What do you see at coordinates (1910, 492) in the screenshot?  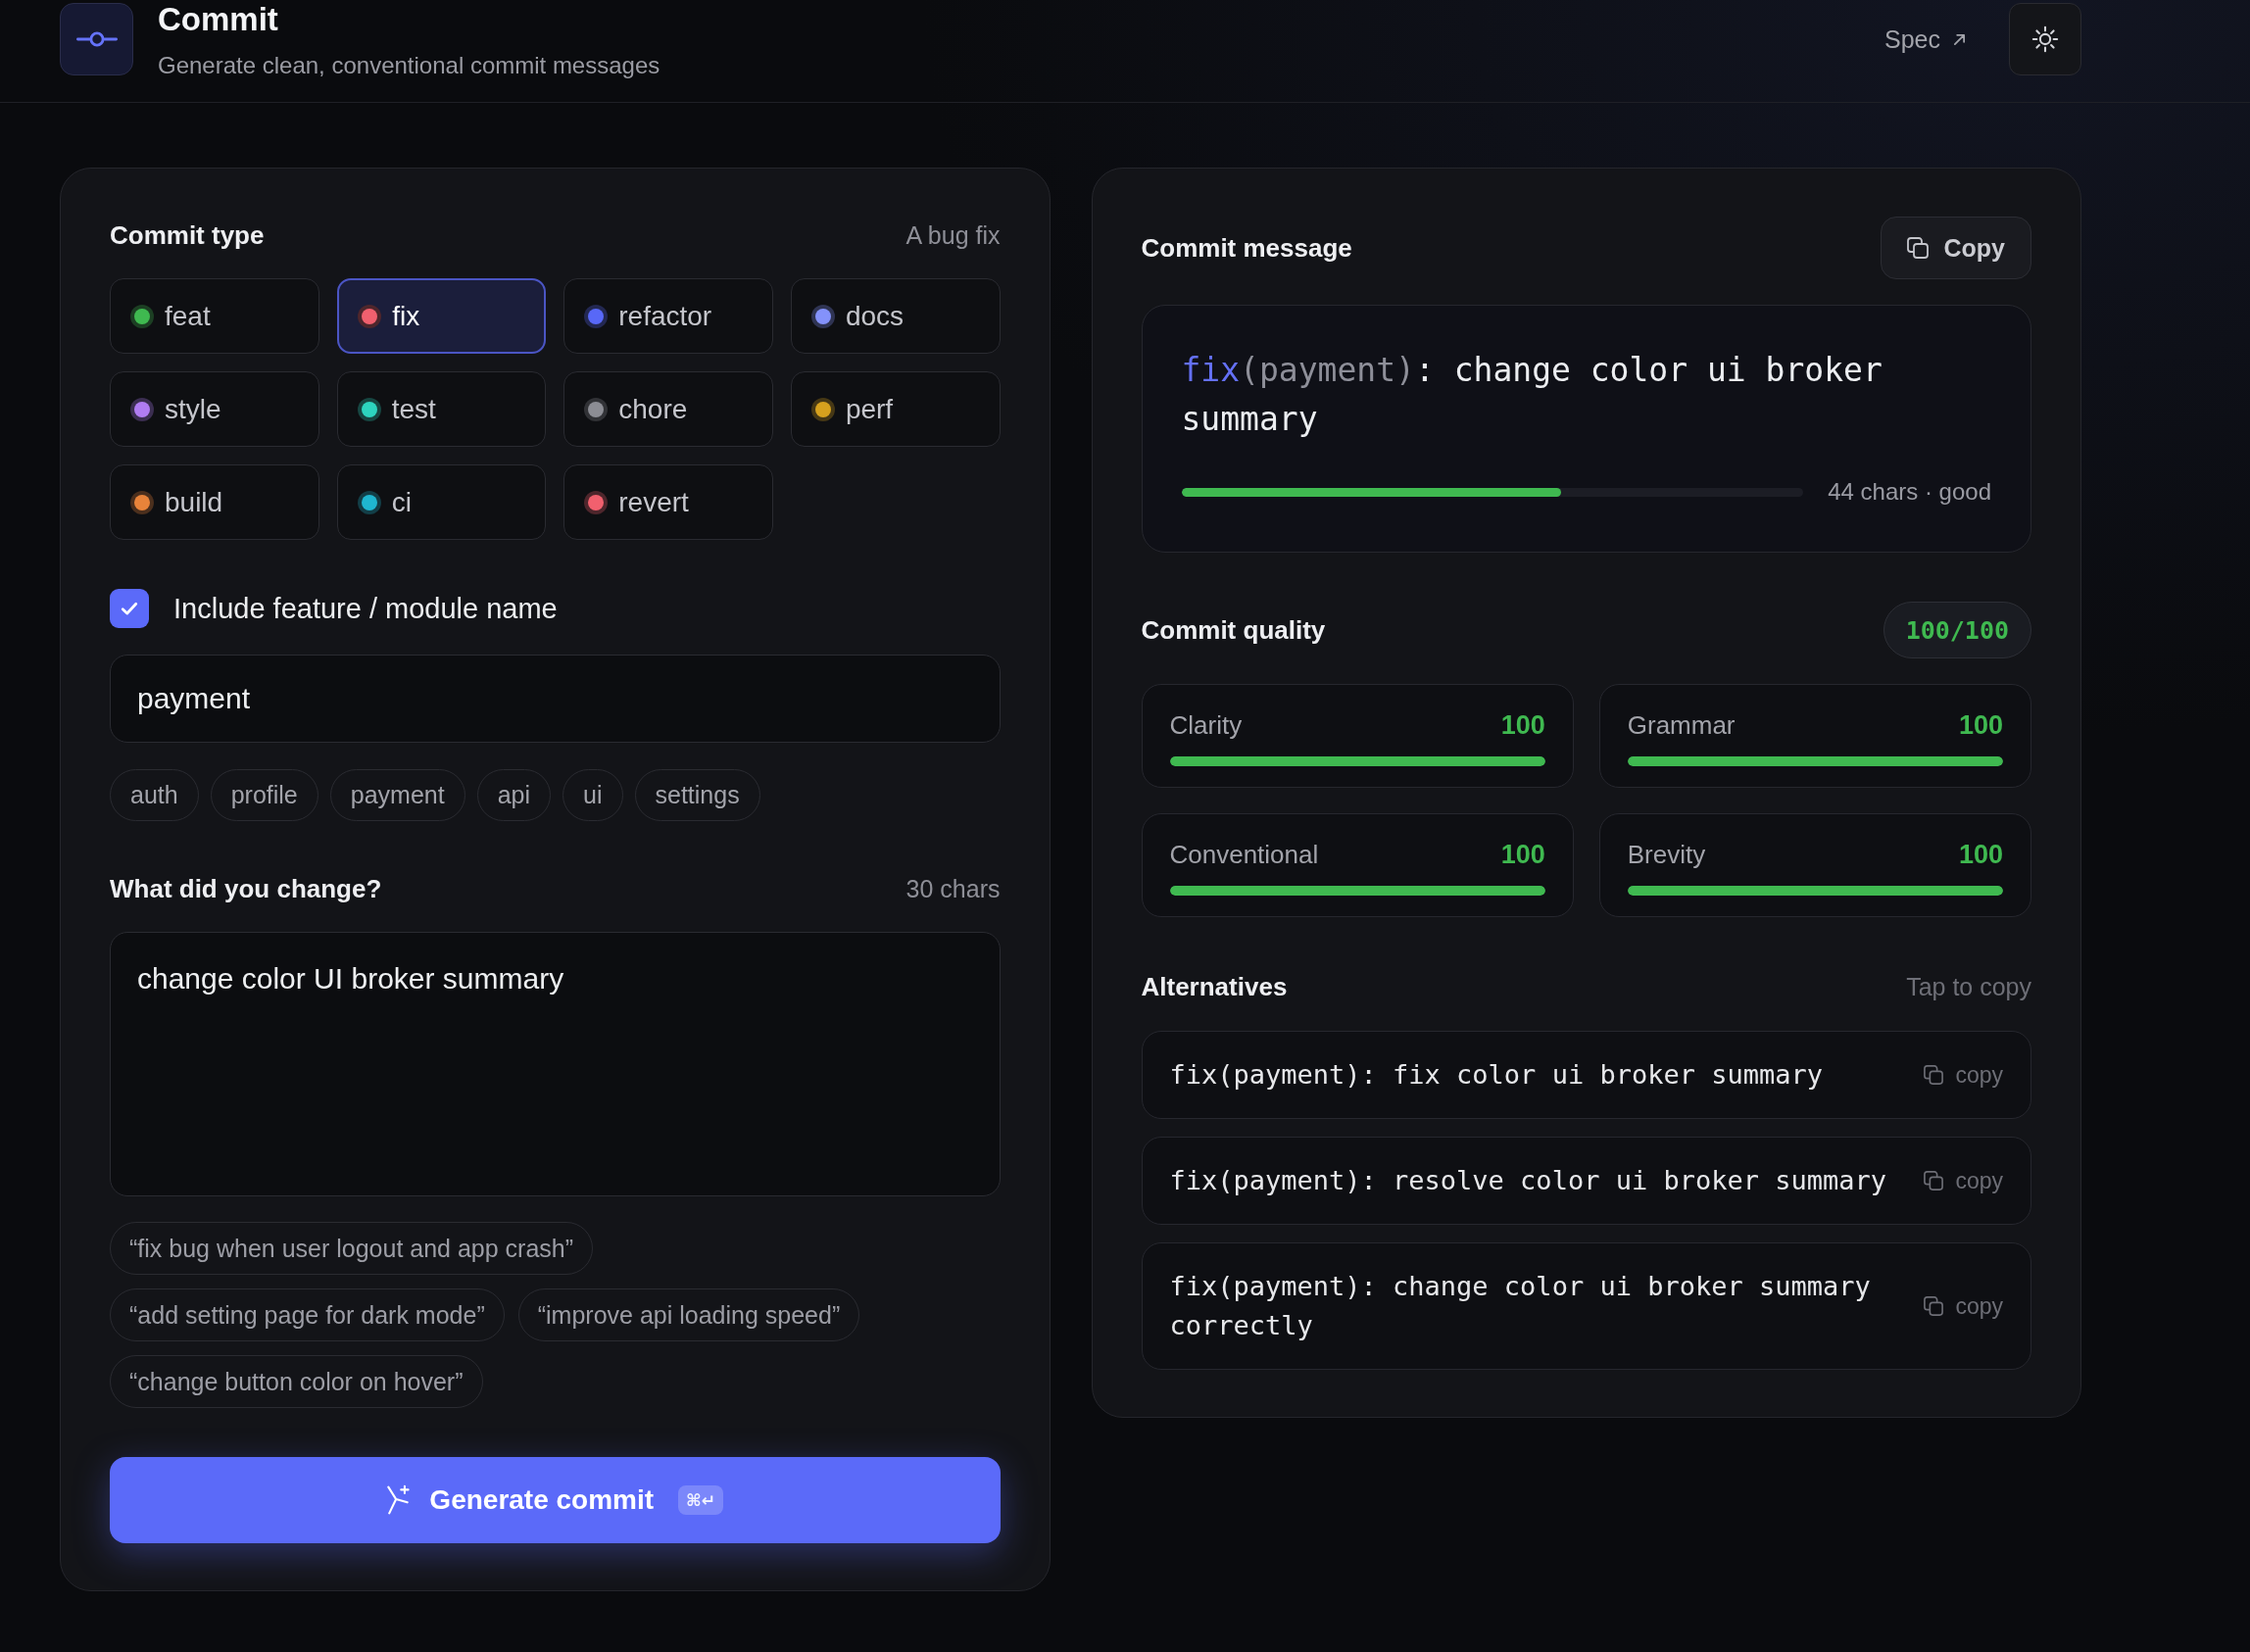 I see `length-reading: 44 chars · good` at bounding box center [1910, 492].